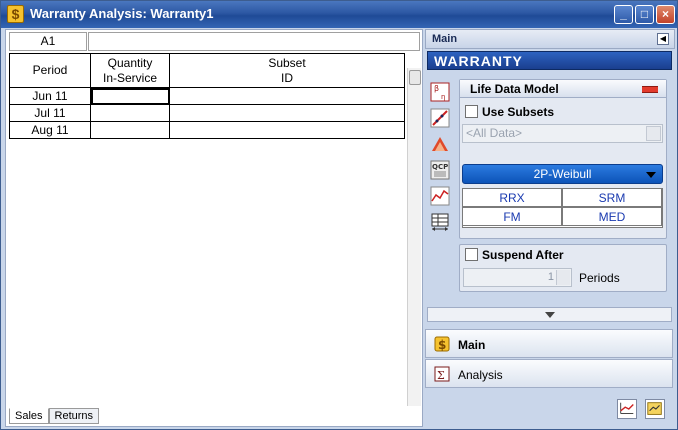 The image size is (678, 430). I want to click on header-row: Period Quantity In-Service Subset ID, so click(207, 70).